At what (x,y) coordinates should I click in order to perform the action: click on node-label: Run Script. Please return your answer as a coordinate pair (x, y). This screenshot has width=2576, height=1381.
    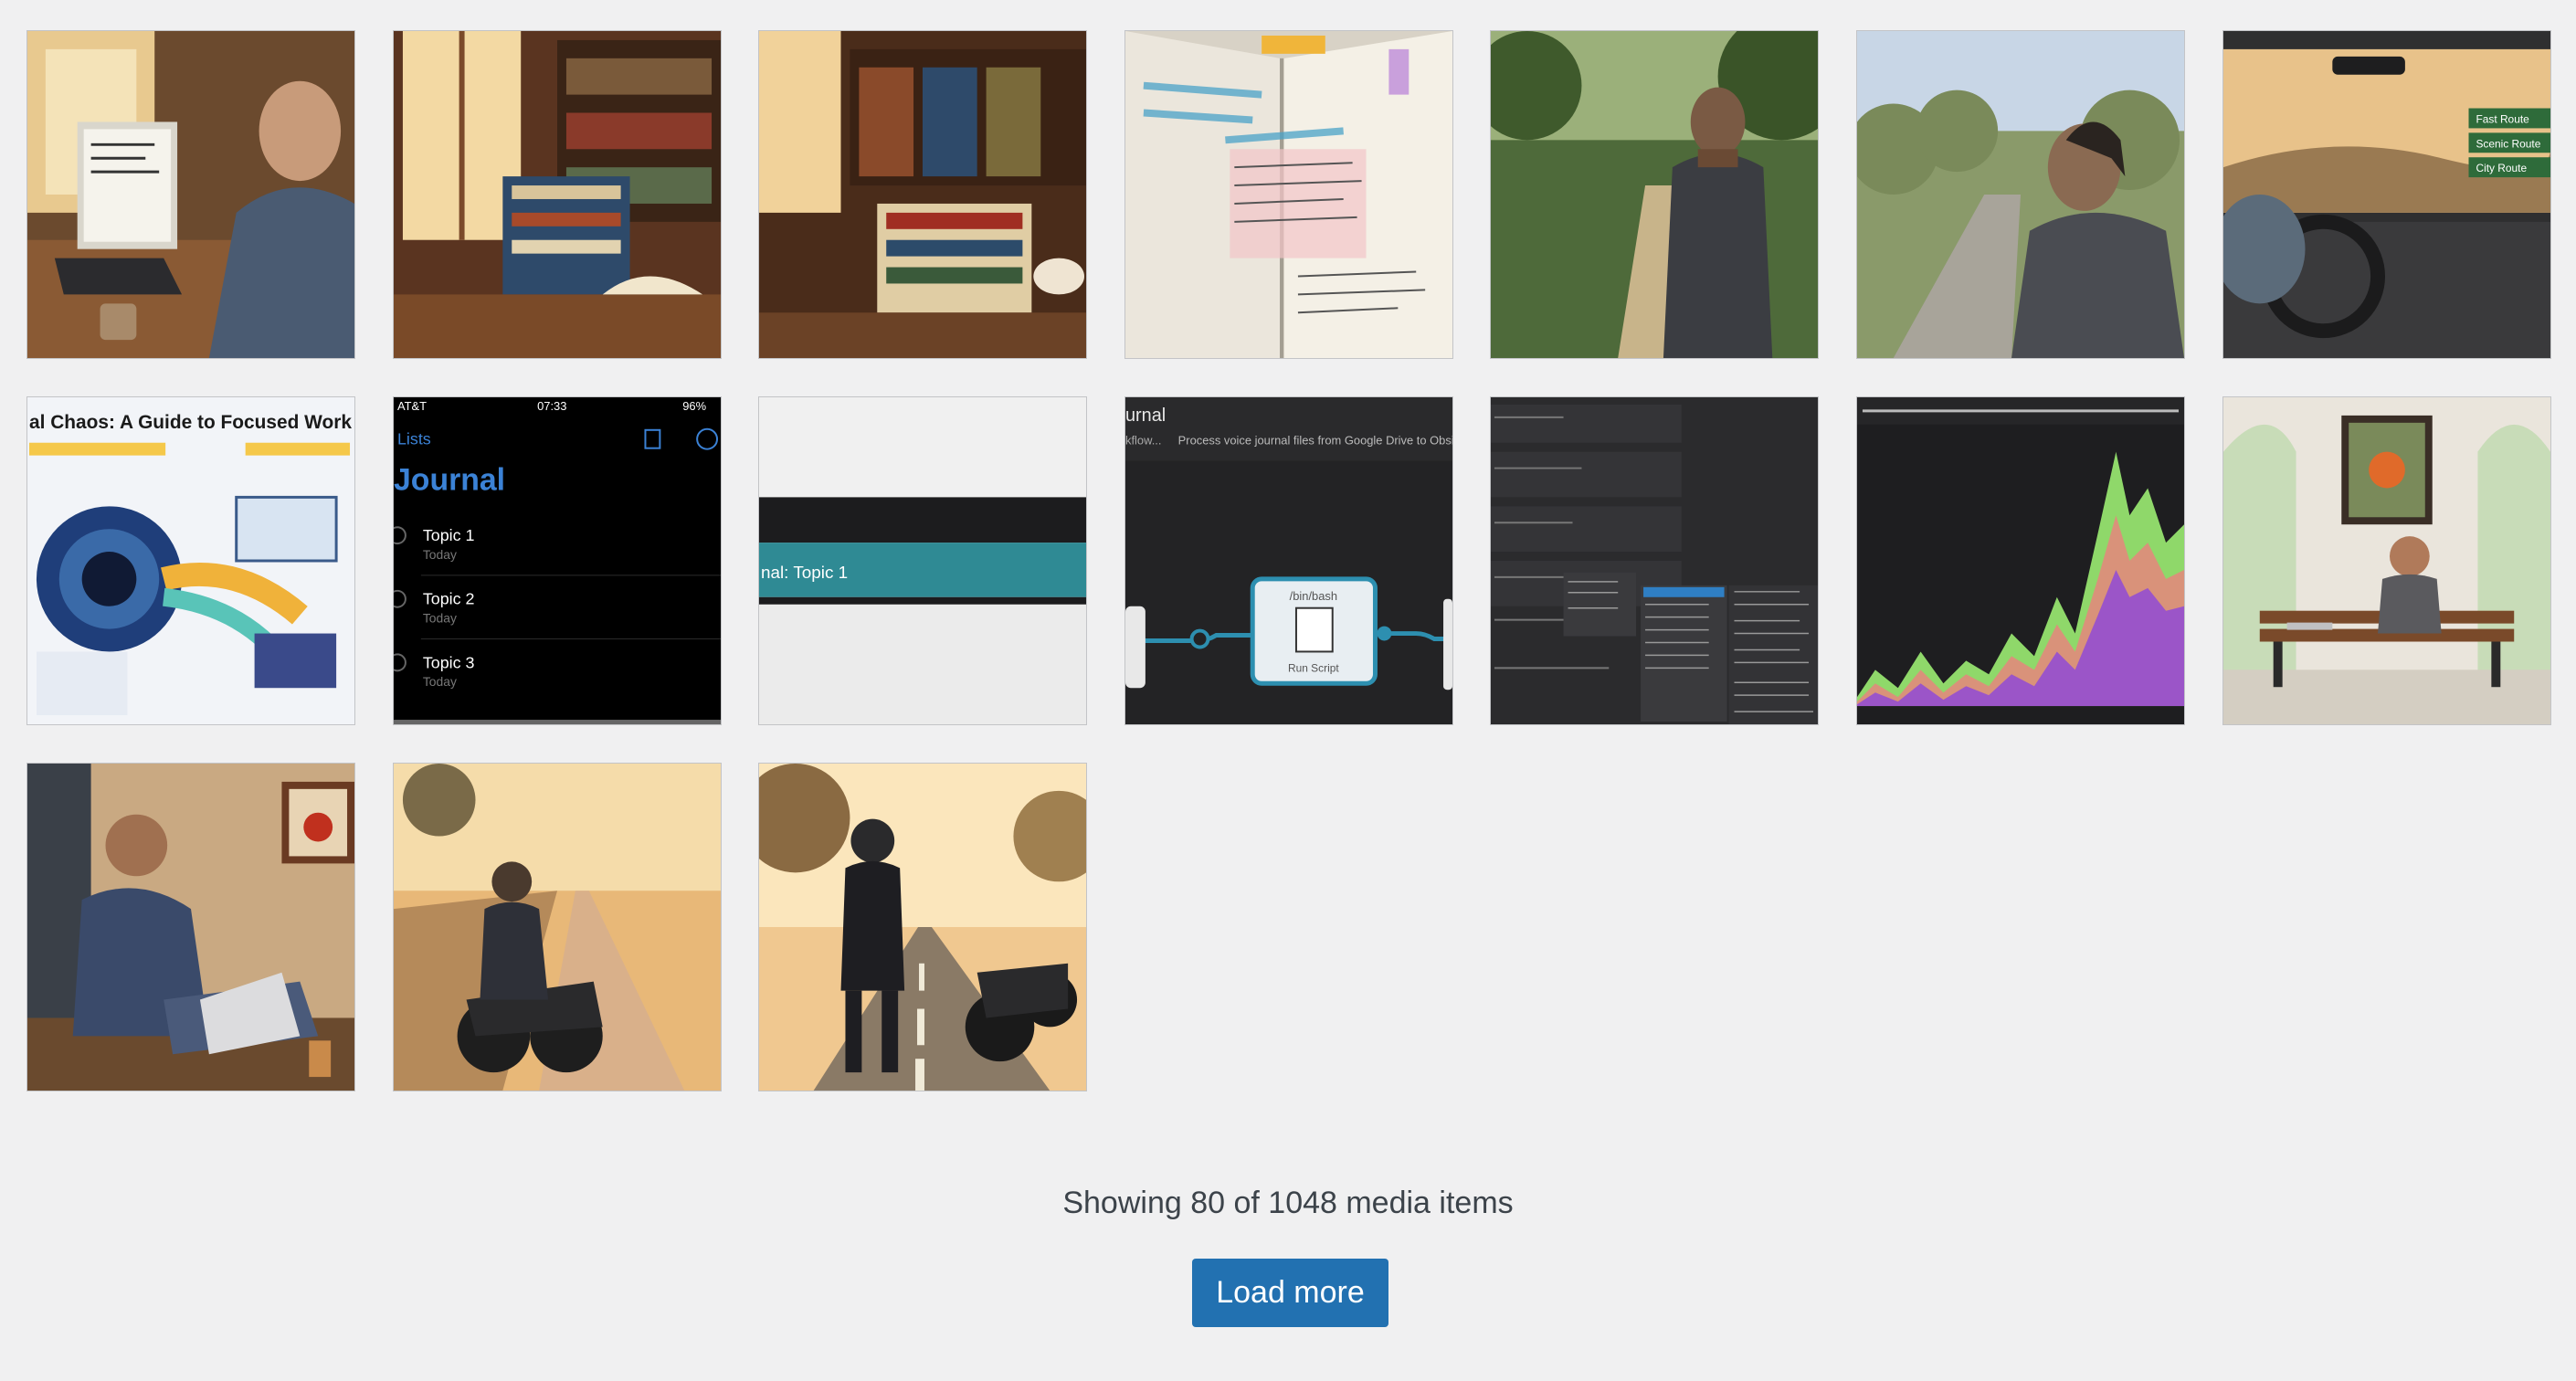
    Looking at the image, I should click on (1313, 667).